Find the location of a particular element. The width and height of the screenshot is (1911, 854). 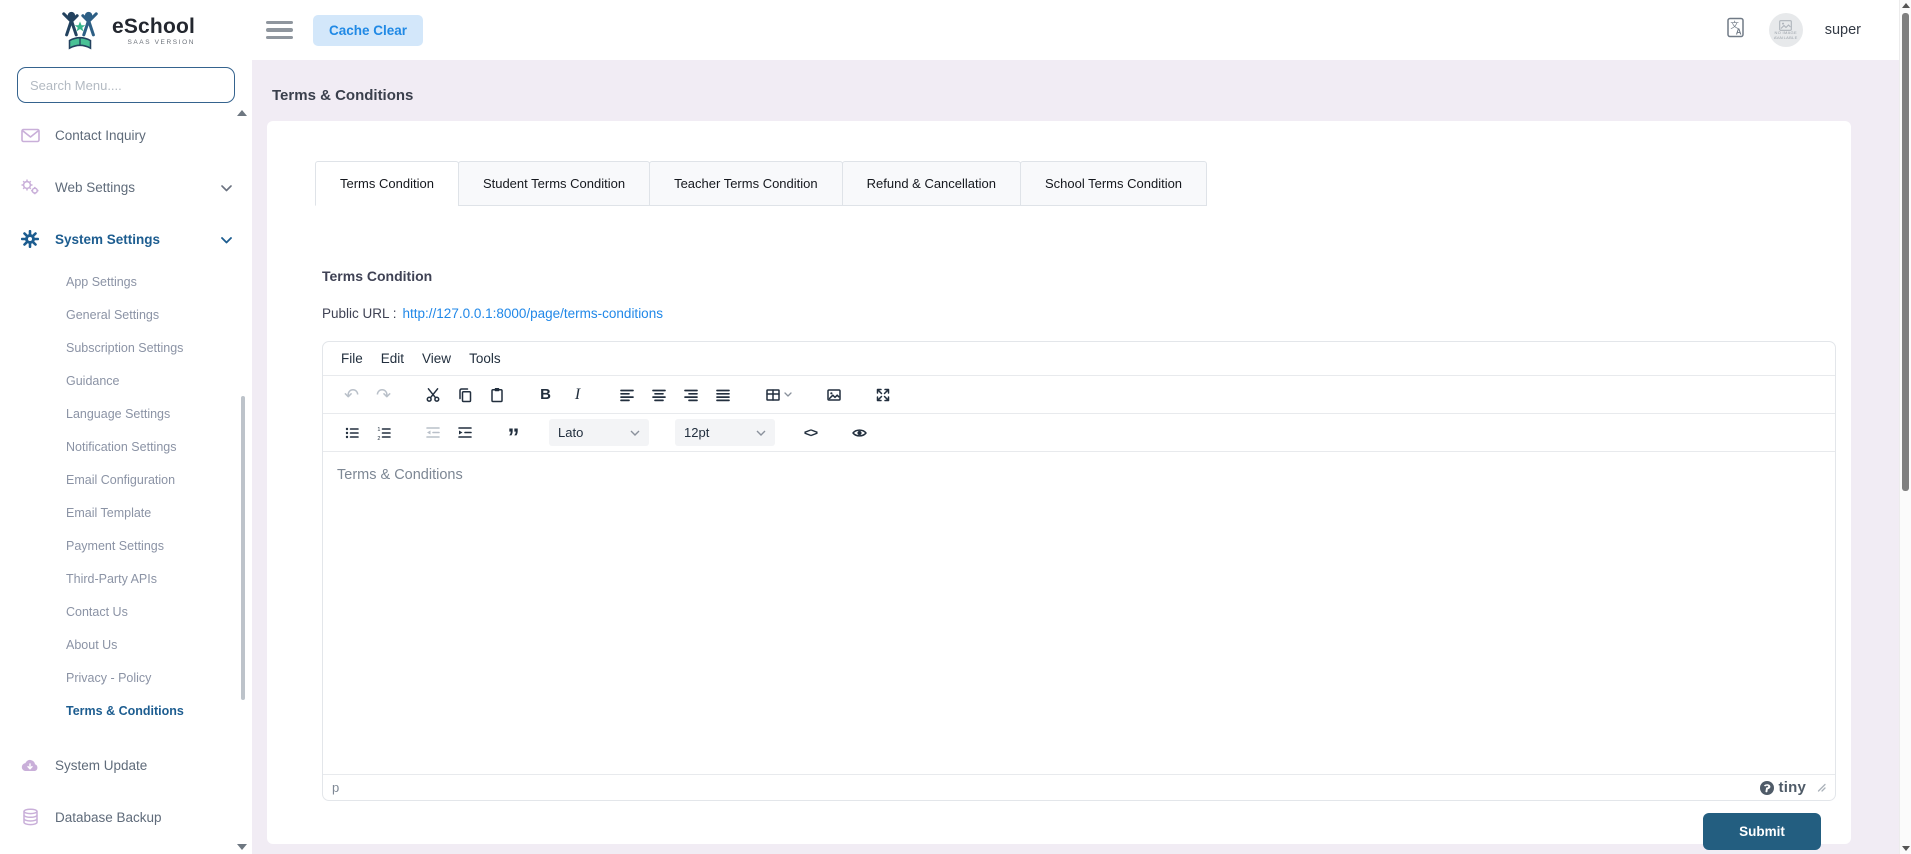

submenu-item-payment-settings: Payment Settings is located at coordinates (126, 545).